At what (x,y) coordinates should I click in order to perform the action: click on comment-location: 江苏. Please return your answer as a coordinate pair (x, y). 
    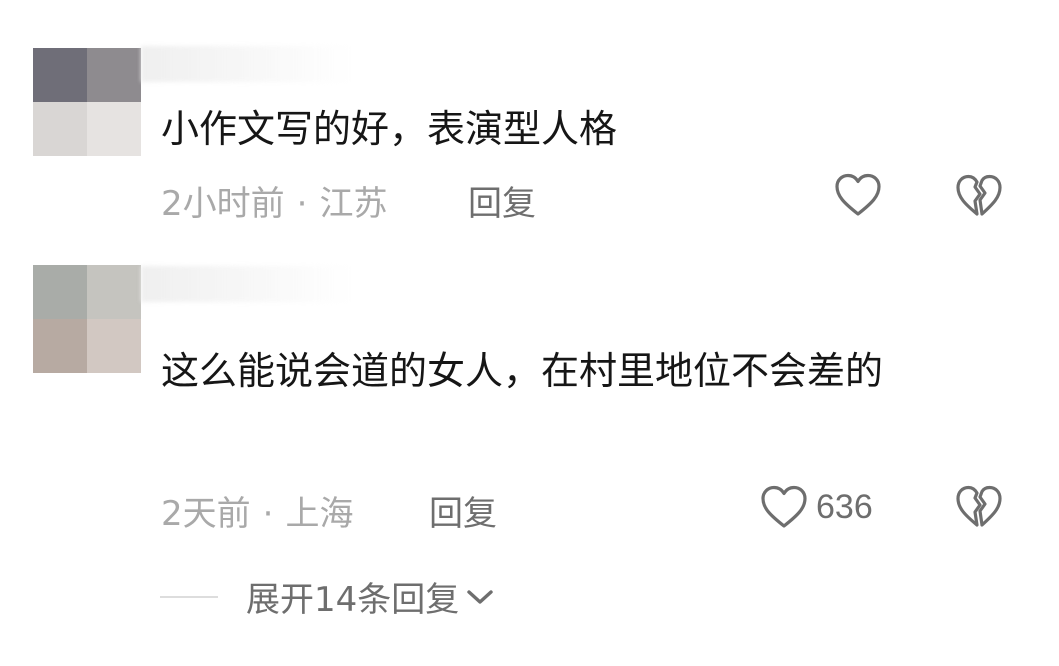
    Looking at the image, I should click on (353, 204).